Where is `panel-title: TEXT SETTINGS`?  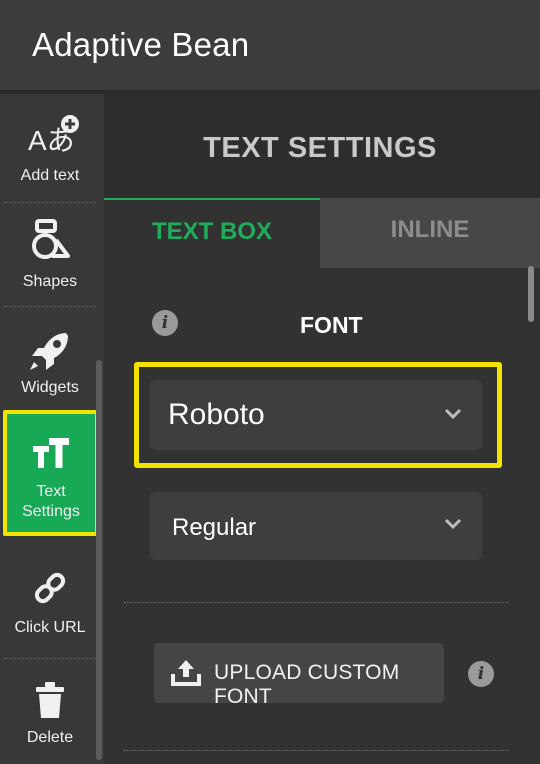
panel-title: TEXT SETTINGS is located at coordinates (320, 148).